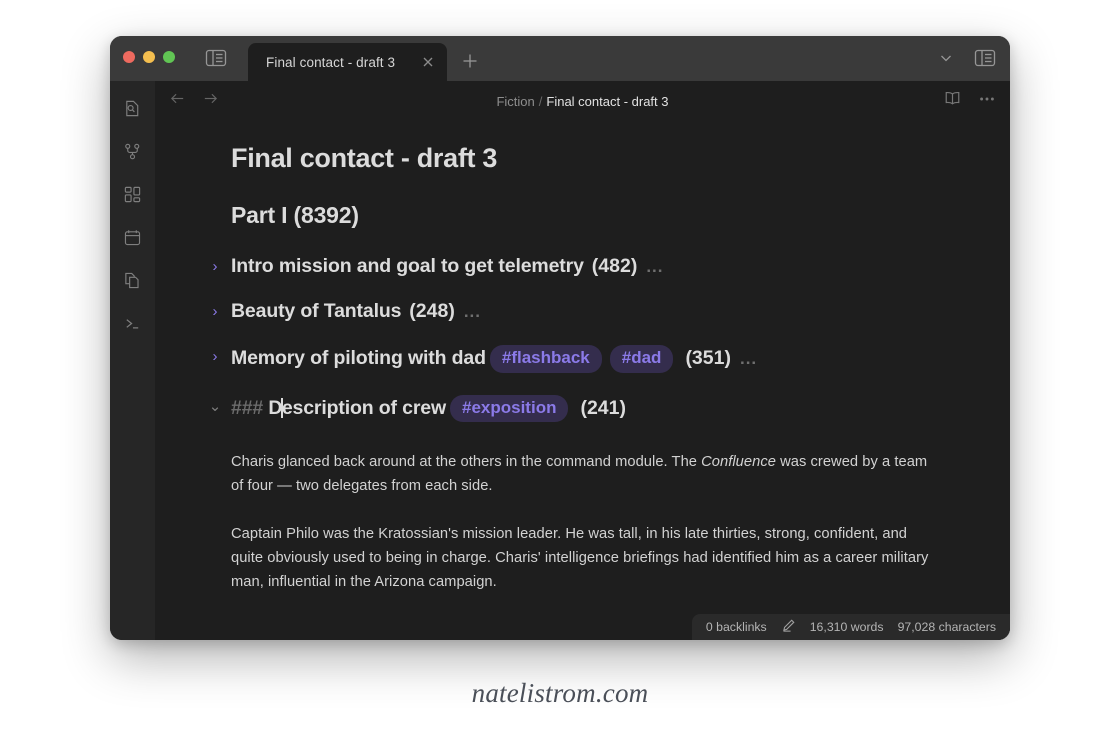  Describe the element at coordinates (133, 194) in the screenshot. I see `canvas-icon` at that location.